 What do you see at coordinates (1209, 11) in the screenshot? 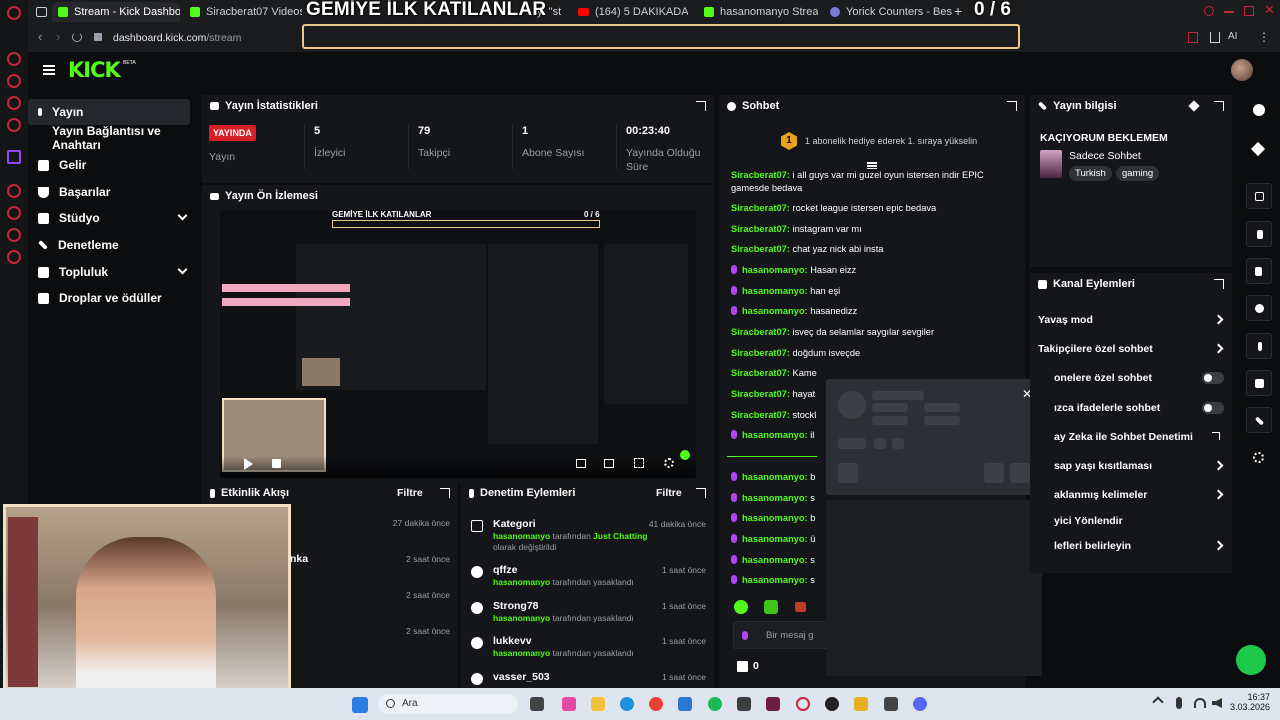
I see `search-icon` at bounding box center [1209, 11].